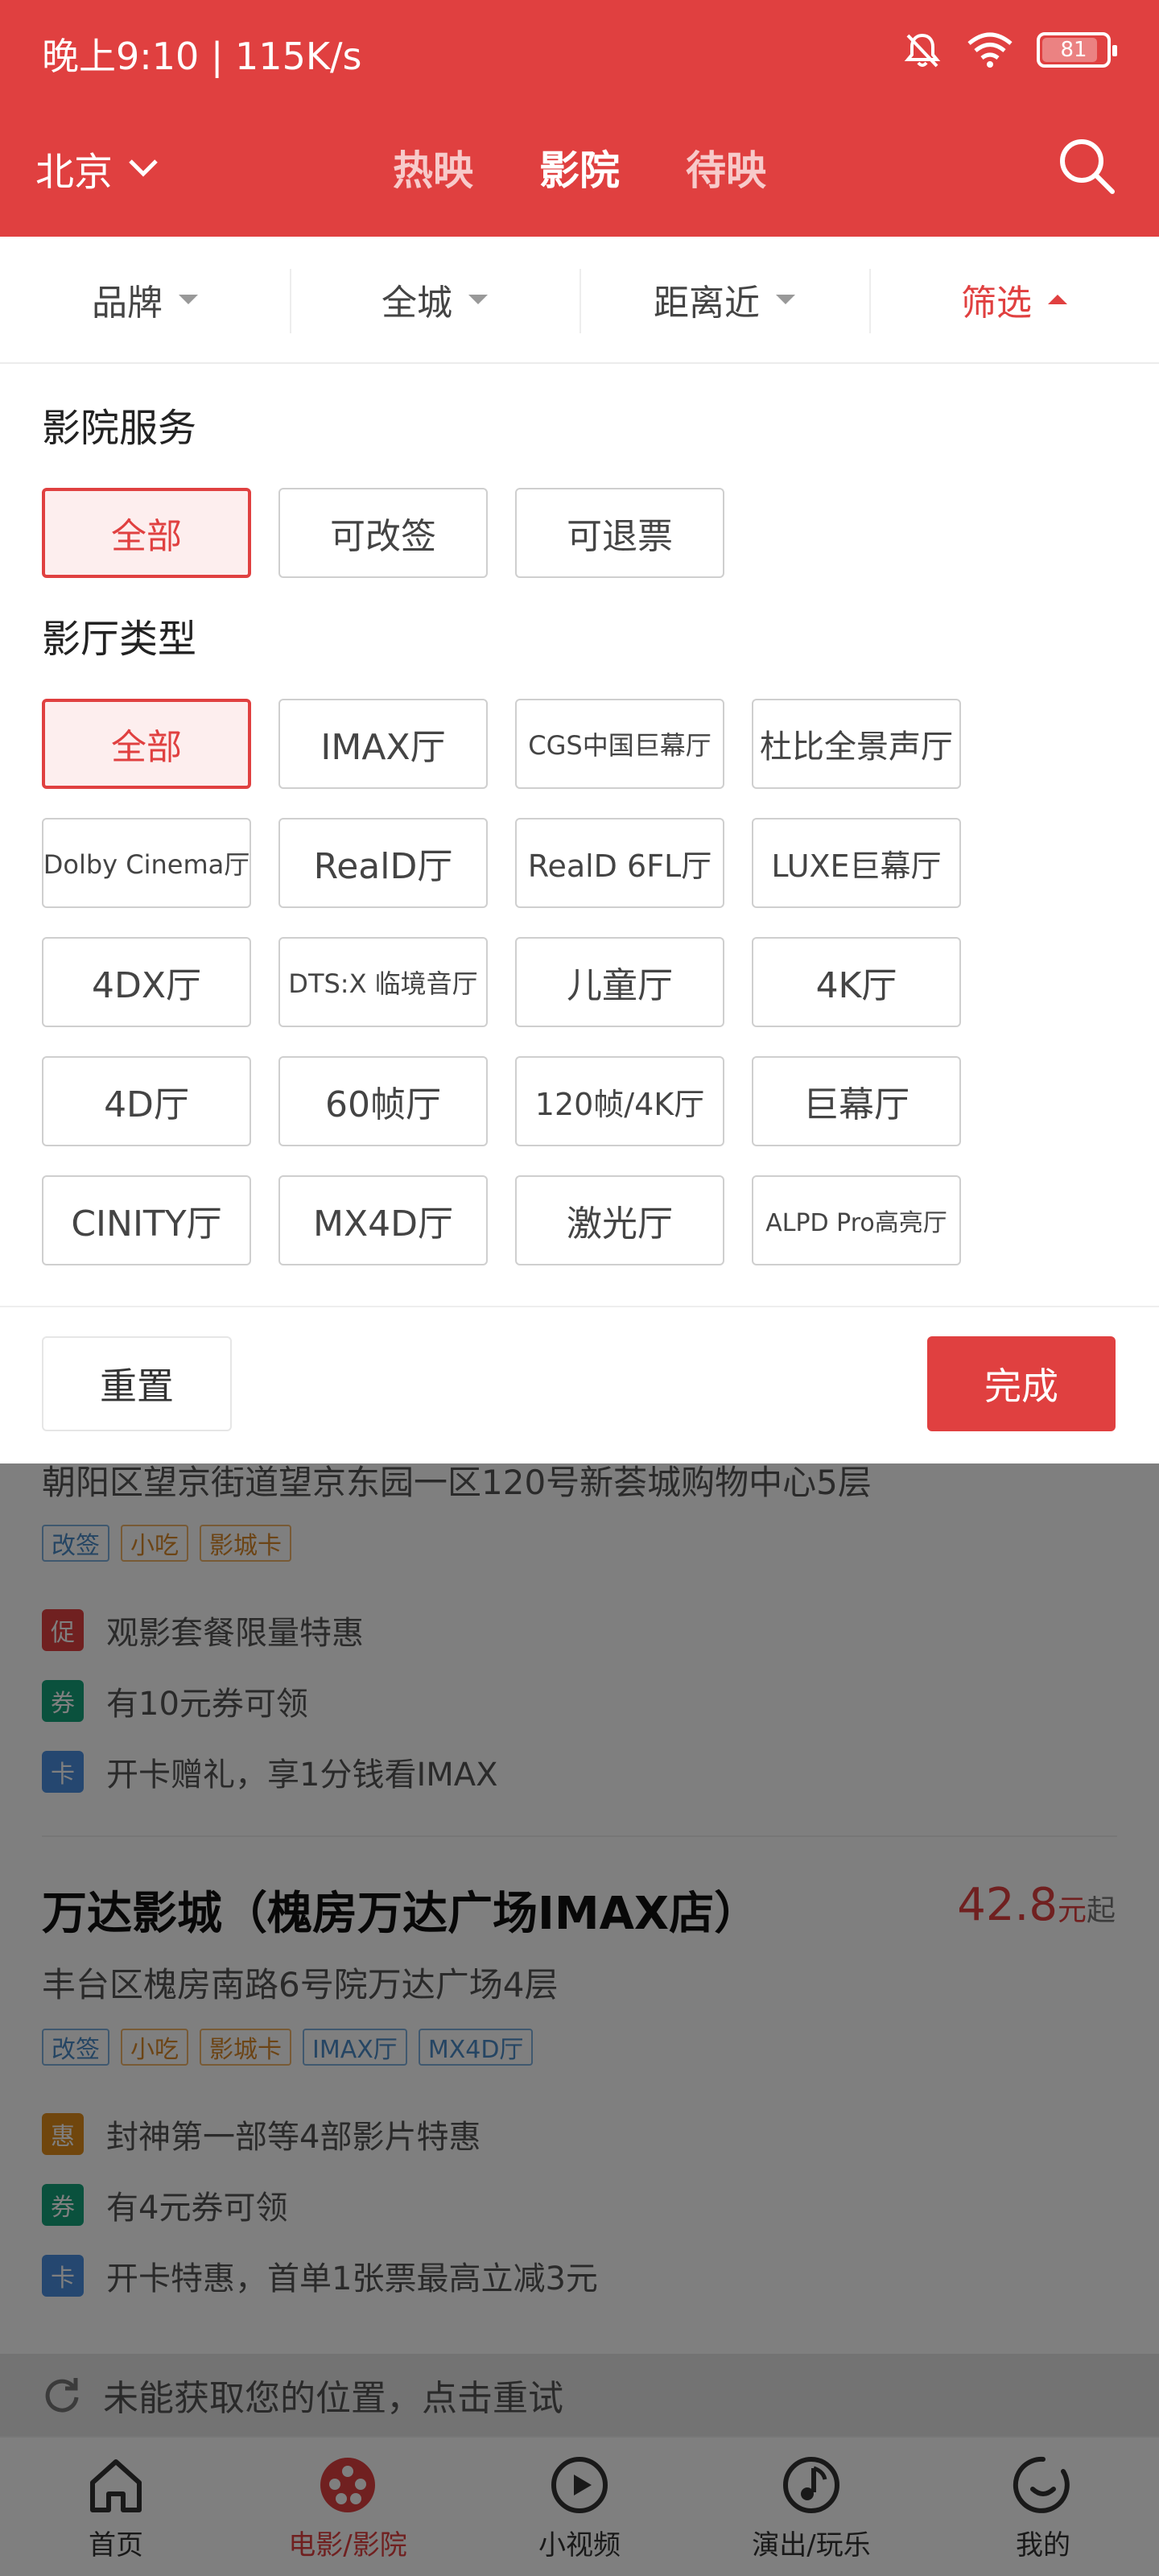 Image resolution: width=1159 pixels, height=2576 pixels. I want to click on tab-upcoming: 待映, so click(726, 167).